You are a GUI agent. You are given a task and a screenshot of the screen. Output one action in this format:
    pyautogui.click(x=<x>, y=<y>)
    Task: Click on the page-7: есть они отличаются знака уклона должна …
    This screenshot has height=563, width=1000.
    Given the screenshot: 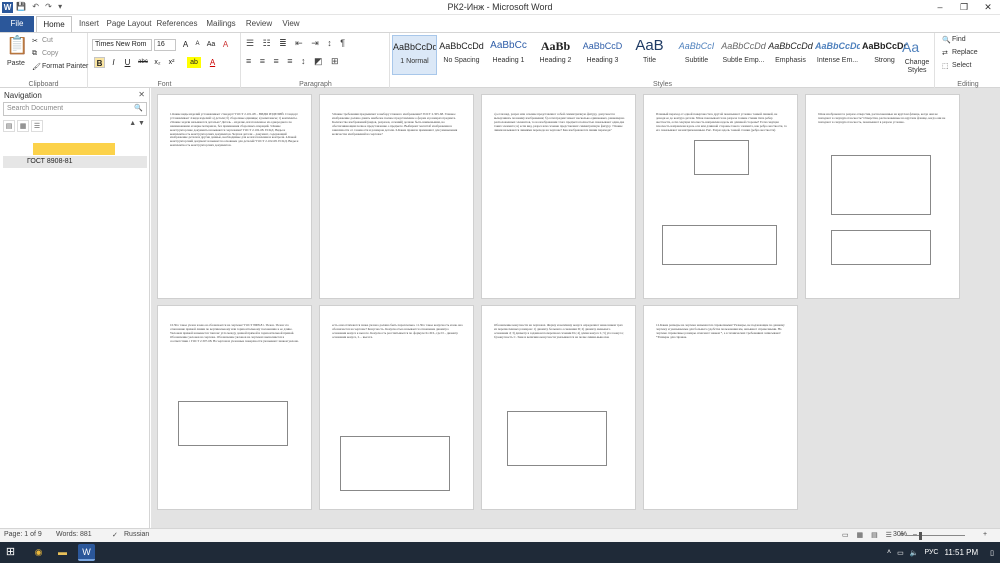 What is the action you would take?
    pyautogui.click(x=396, y=407)
    